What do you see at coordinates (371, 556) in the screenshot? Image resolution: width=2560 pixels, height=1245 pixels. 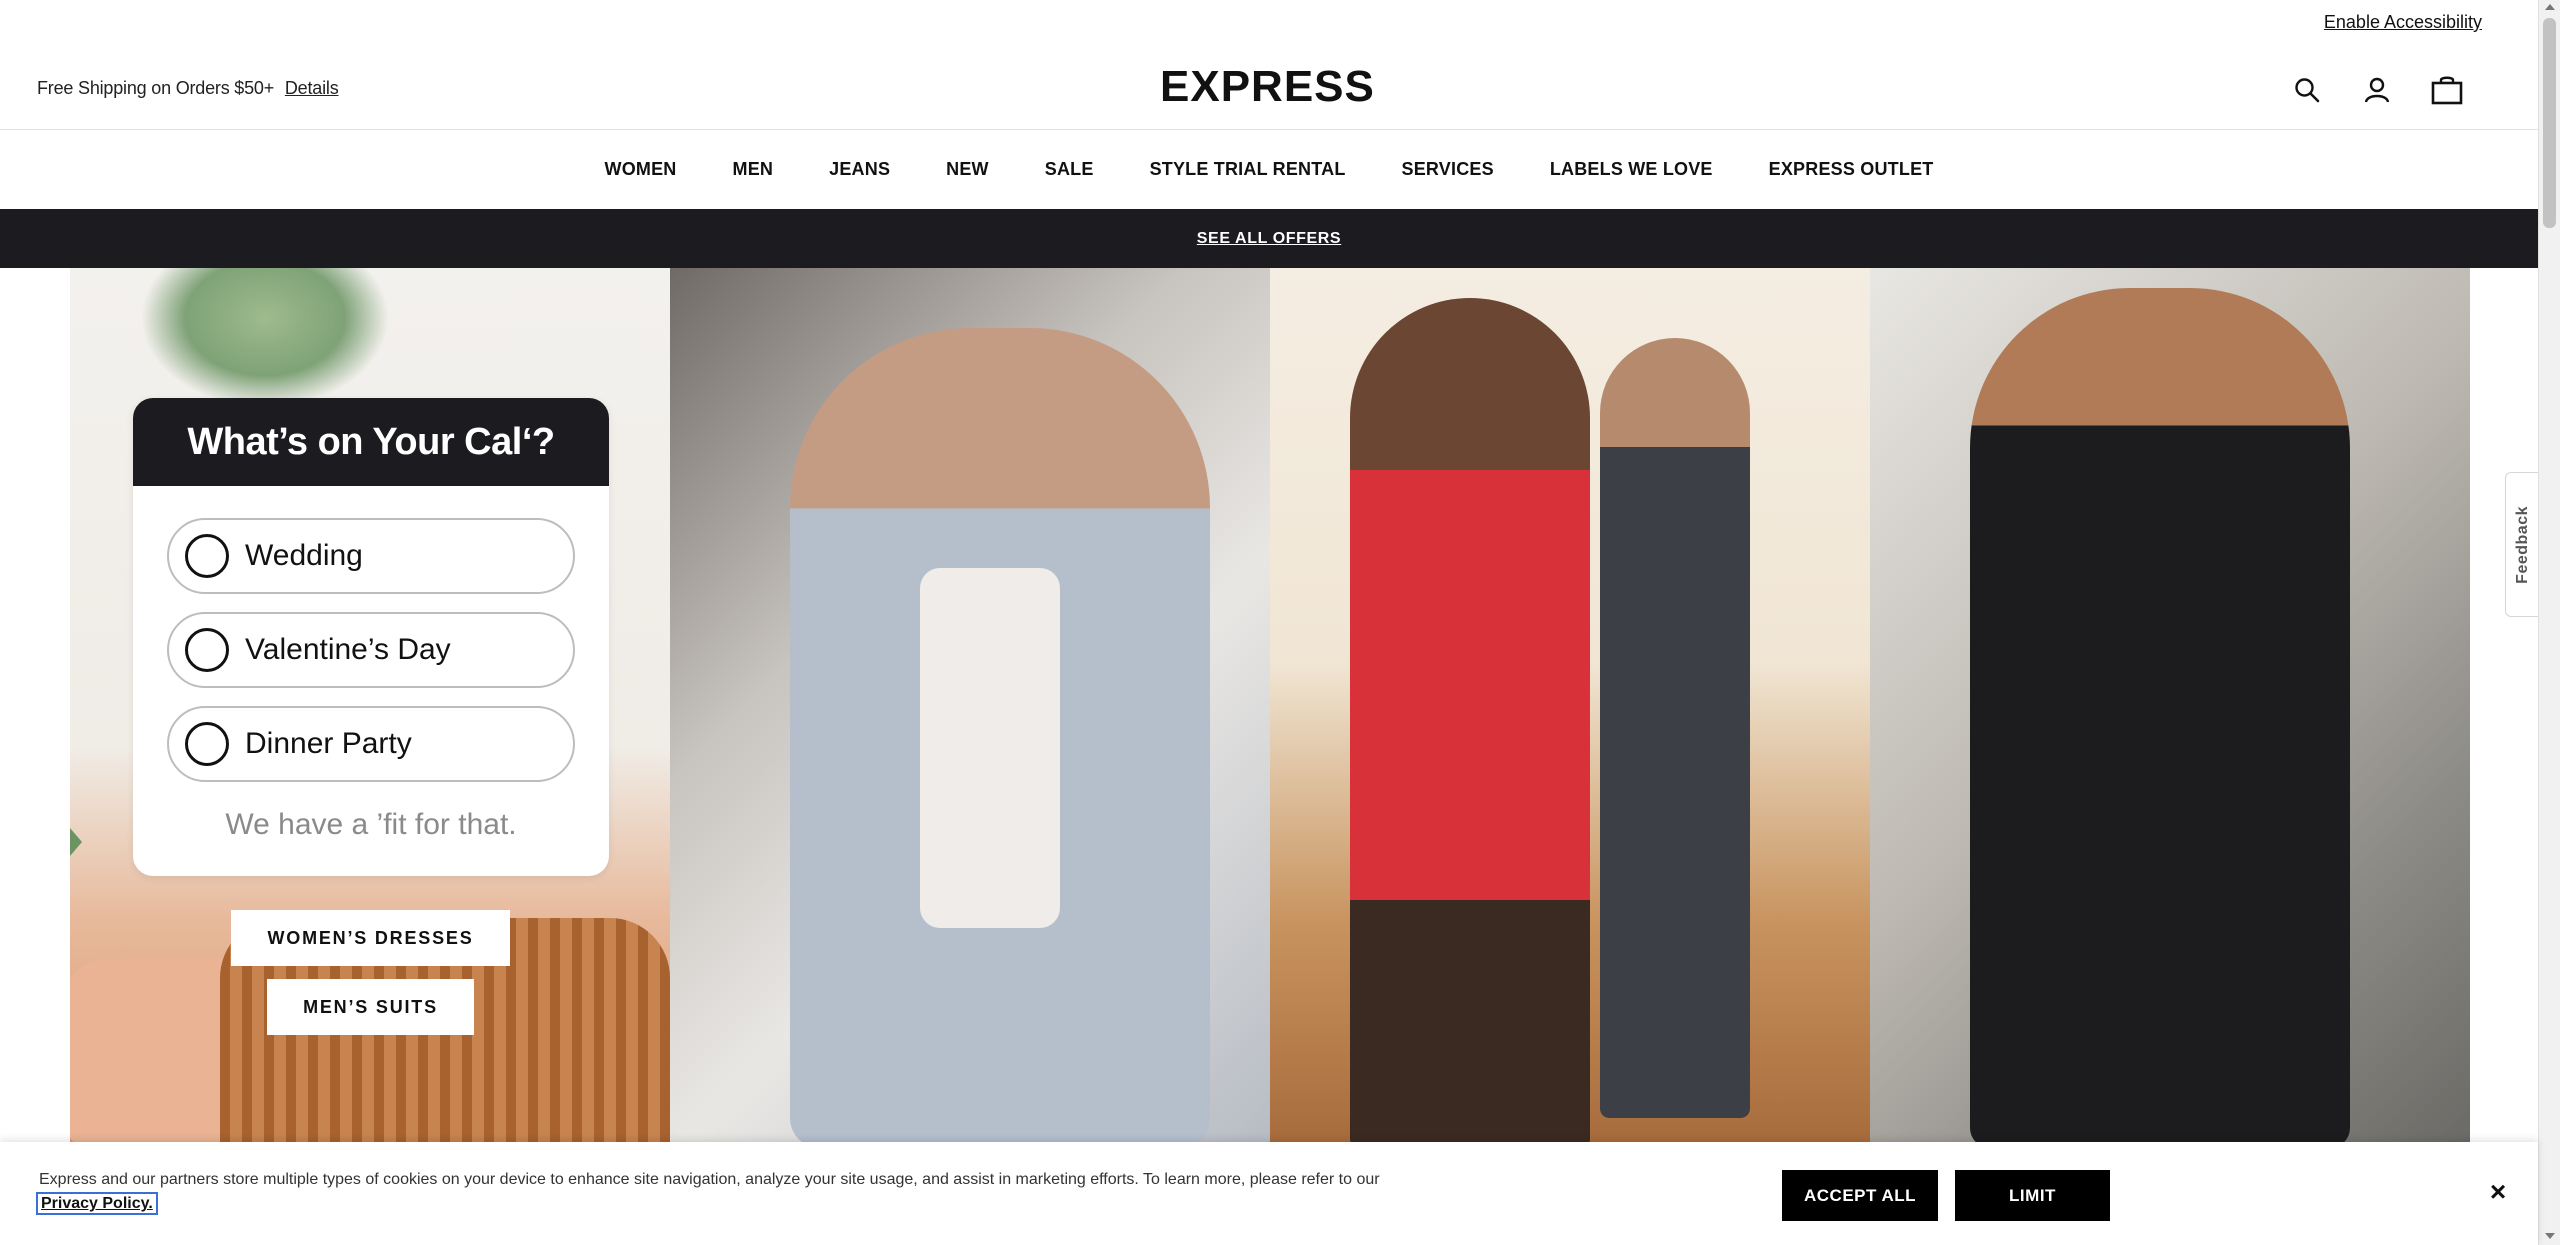 I see `option-wedding: Wedding` at bounding box center [371, 556].